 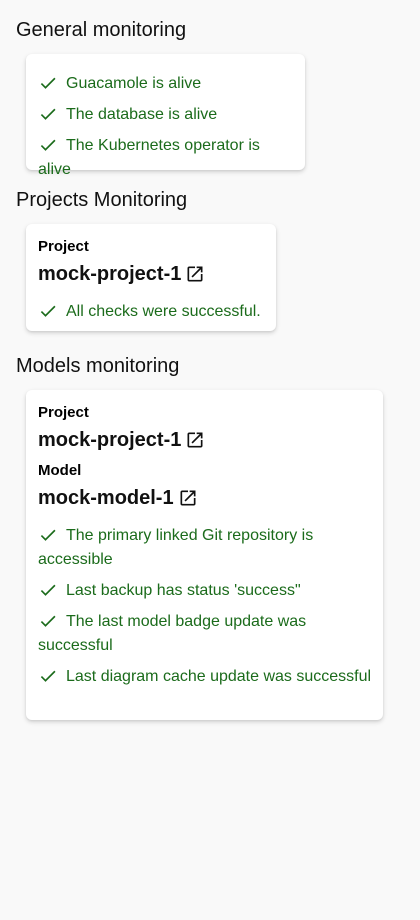 What do you see at coordinates (102, 200) in the screenshot?
I see `projects-monitoring-title: Projects Monitoring` at bounding box center [102, 200].